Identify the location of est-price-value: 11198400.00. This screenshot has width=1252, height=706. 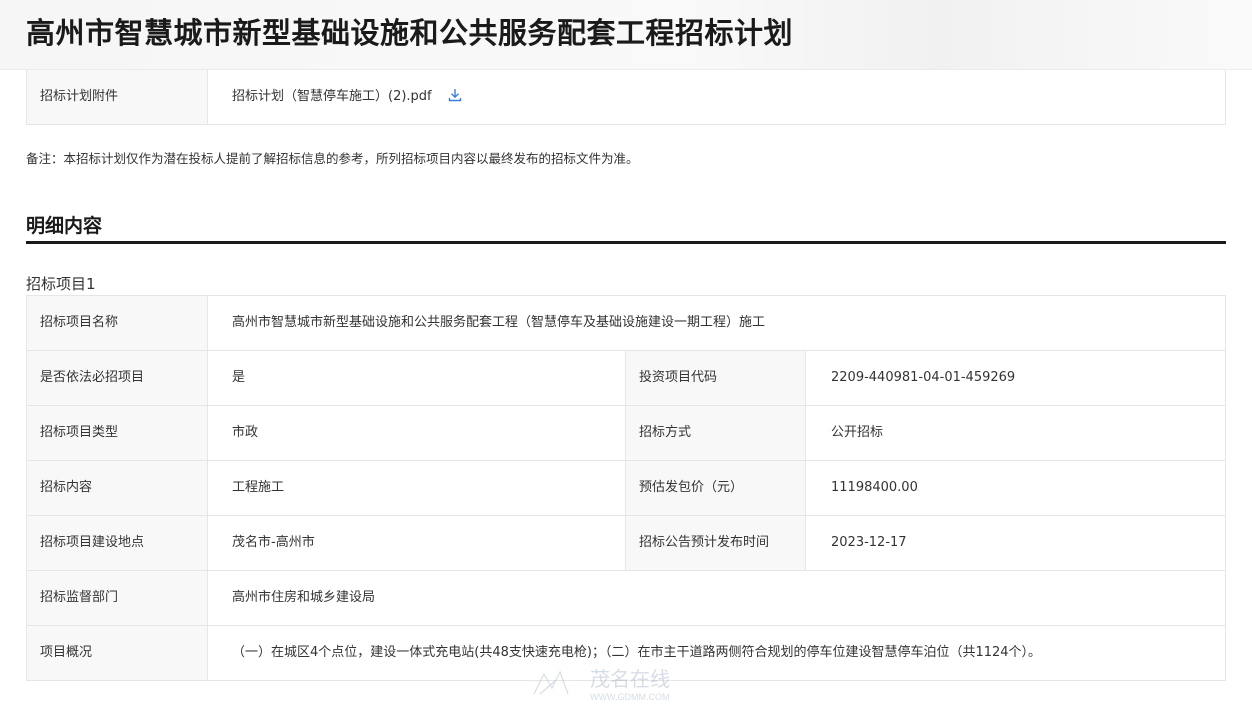
(874, 487).